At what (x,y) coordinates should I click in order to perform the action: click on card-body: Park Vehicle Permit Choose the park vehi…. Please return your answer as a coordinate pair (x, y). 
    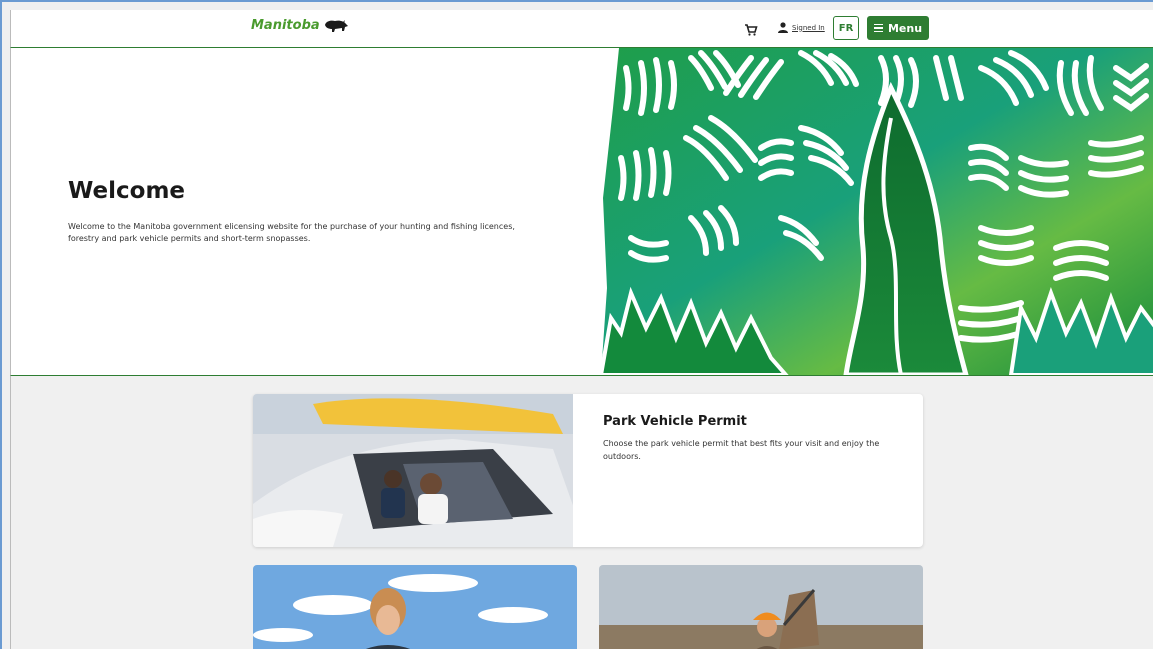
    Looking at the image, I should click on (748, 470).